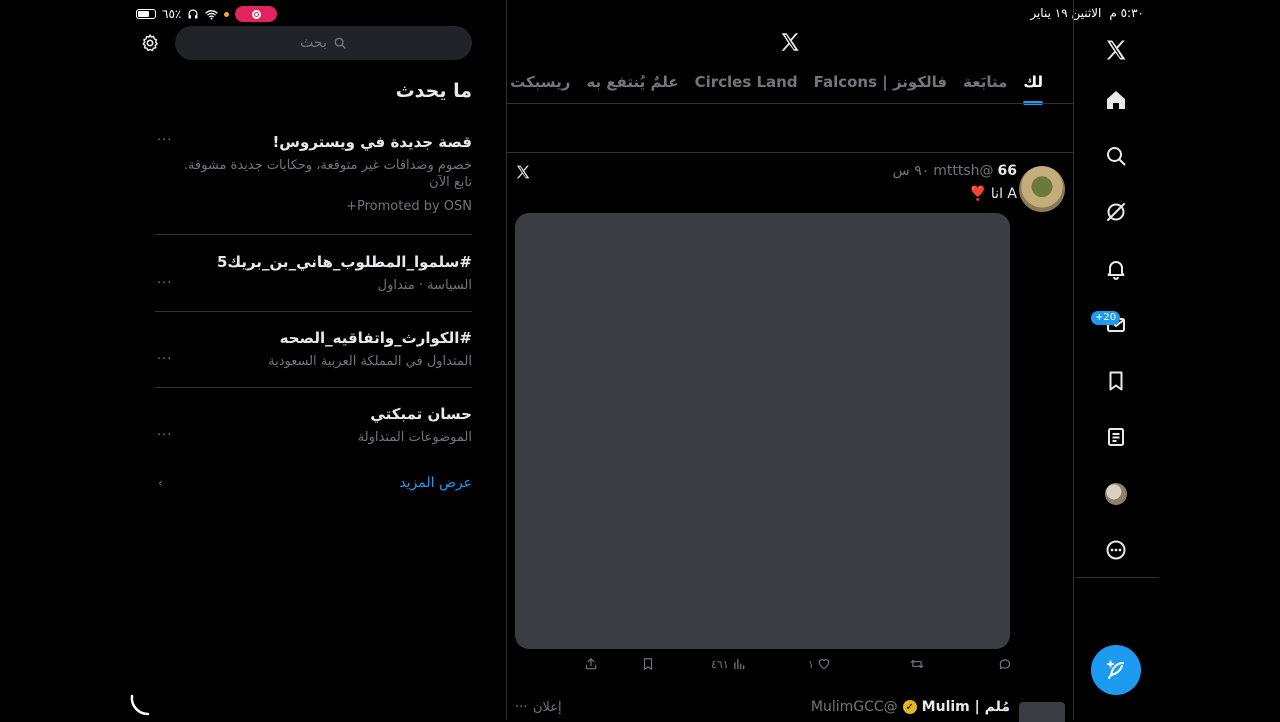 The height and width of the screenshot is (722, 1280). Describe the element at coordinates (160, 483) in the screenshot. I see `chevron-left-icon: ‹` at that location.